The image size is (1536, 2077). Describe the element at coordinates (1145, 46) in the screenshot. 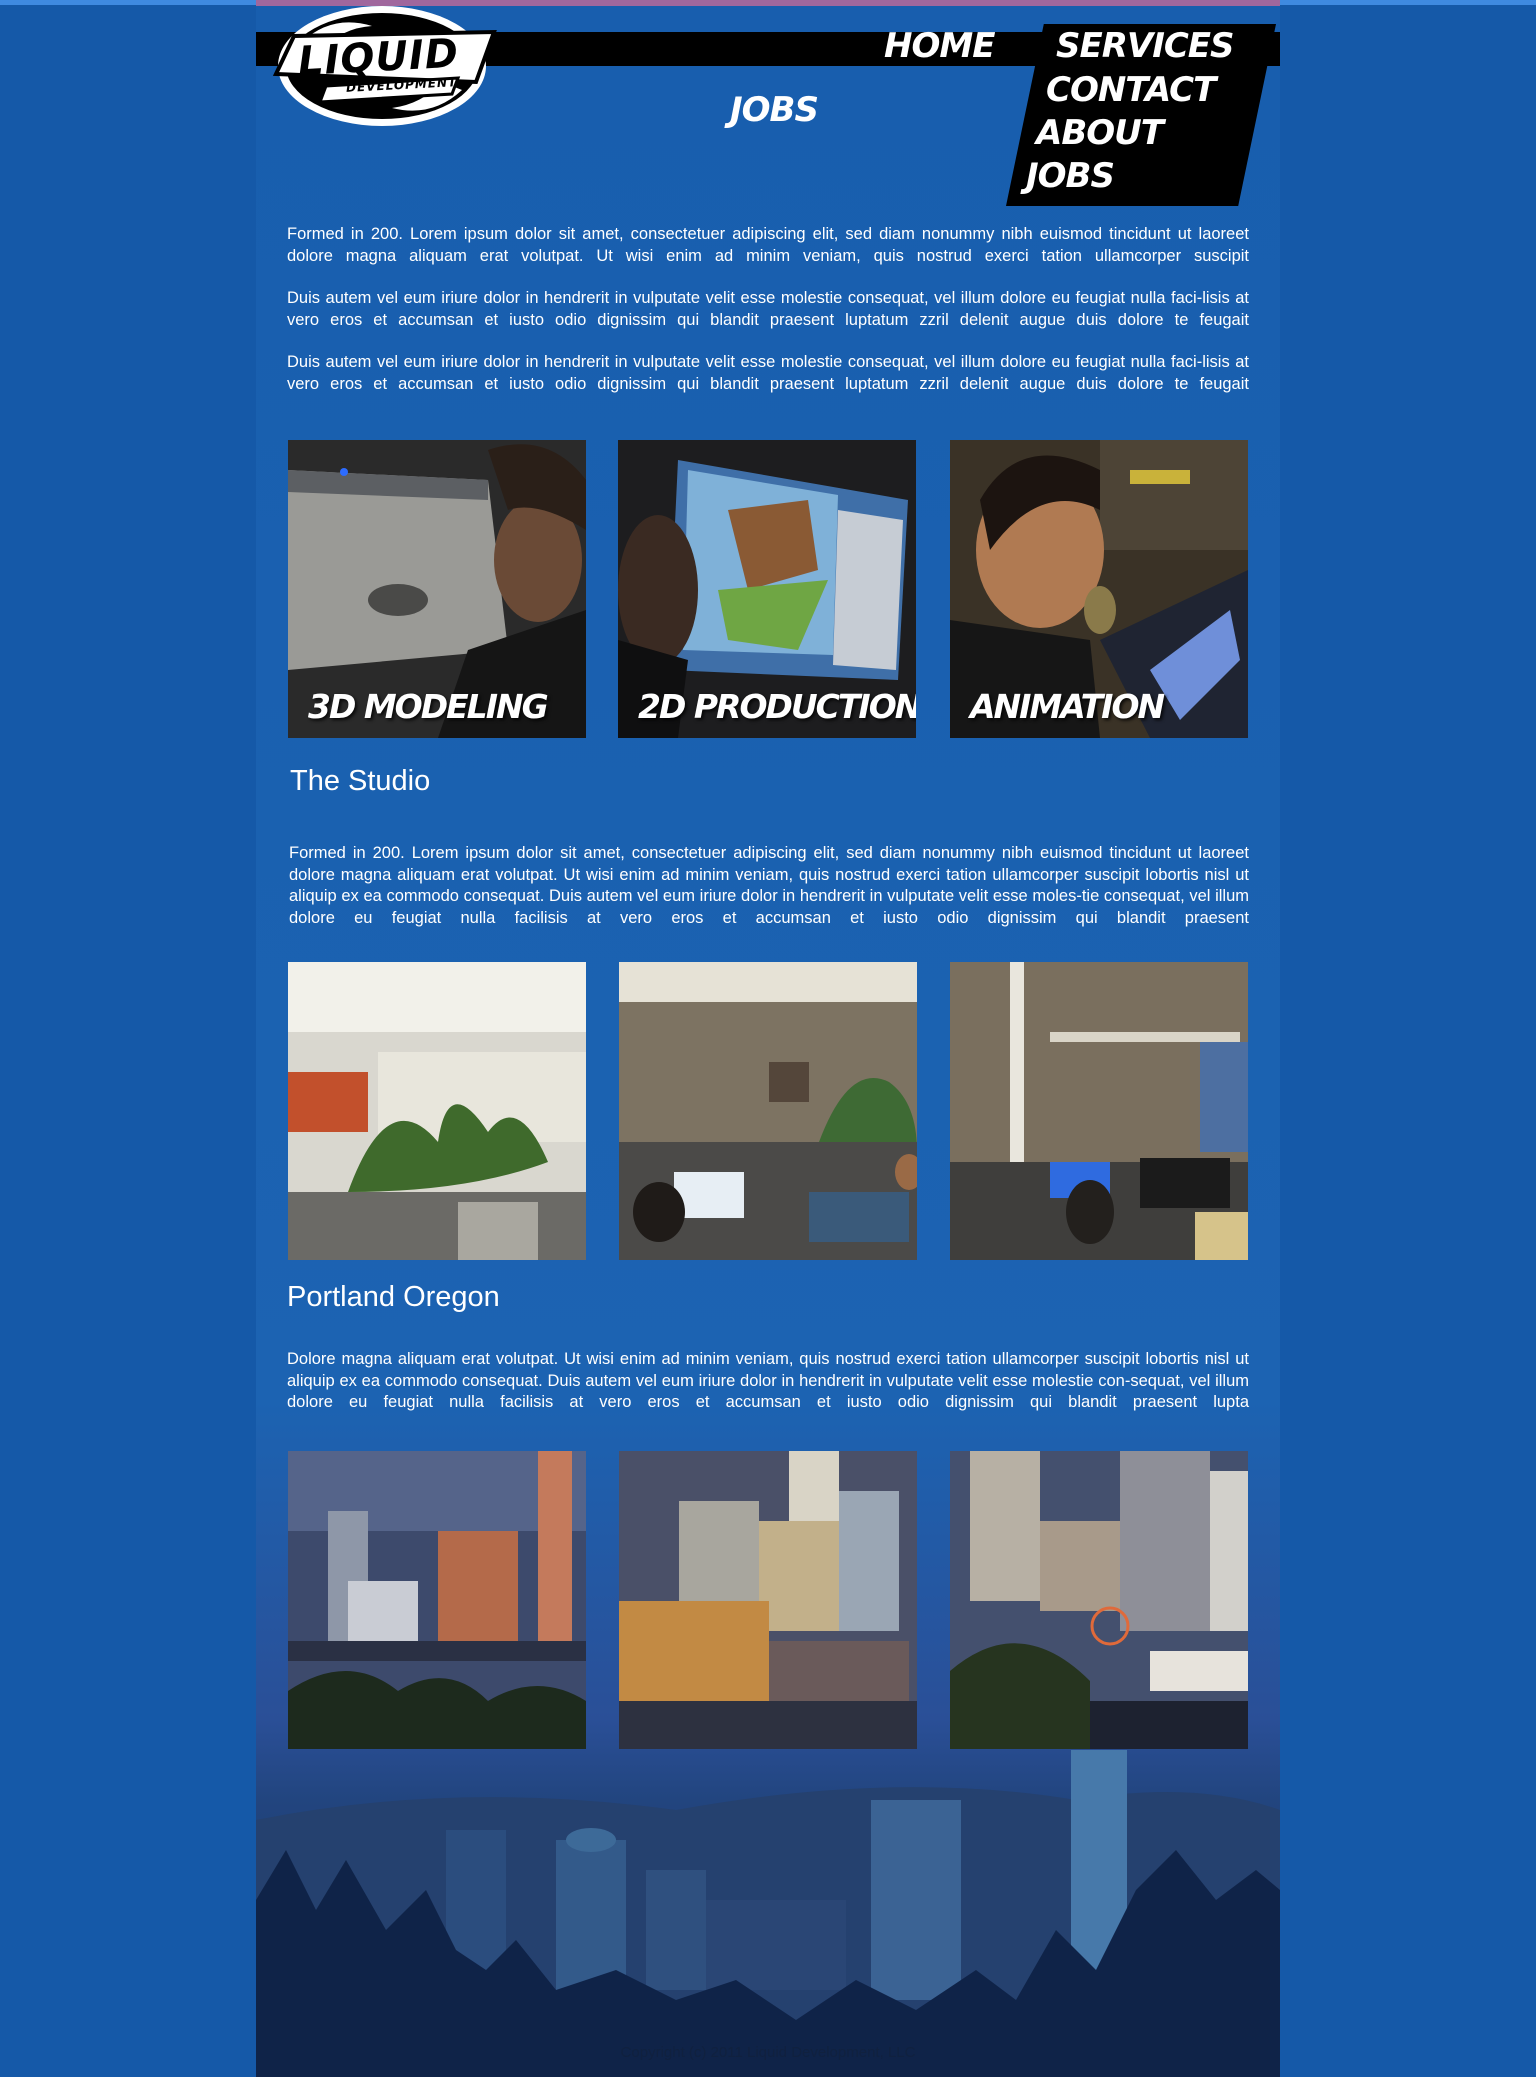

I see `nav-services-link: SERVICES` at that location.